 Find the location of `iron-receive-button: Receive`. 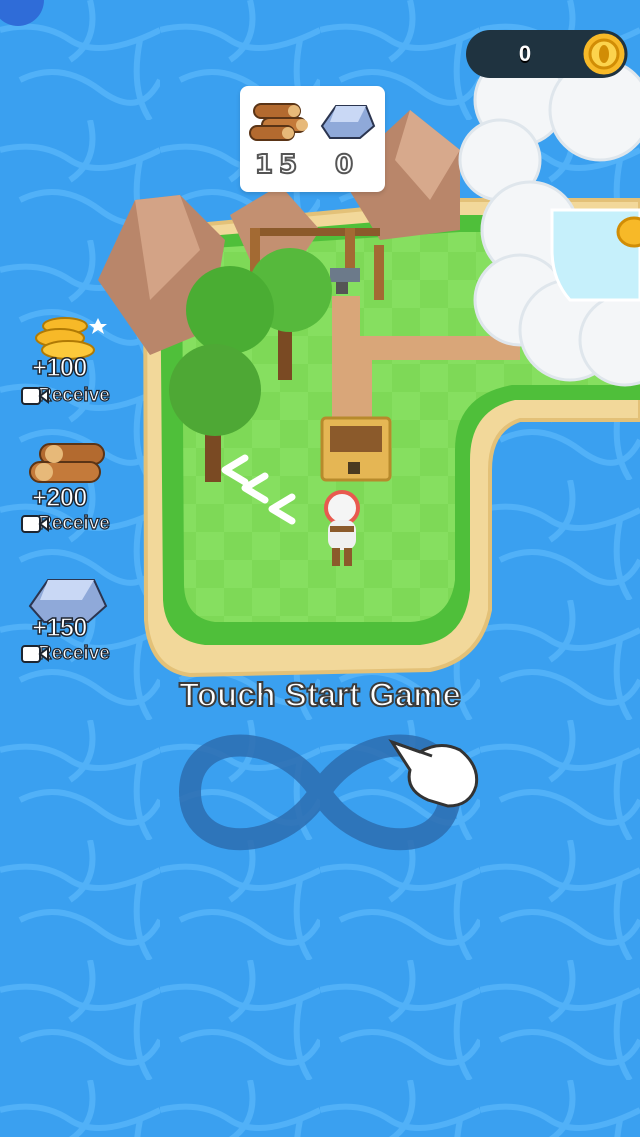

iron-receive-button: Receive is located at coordinates (68, 654).